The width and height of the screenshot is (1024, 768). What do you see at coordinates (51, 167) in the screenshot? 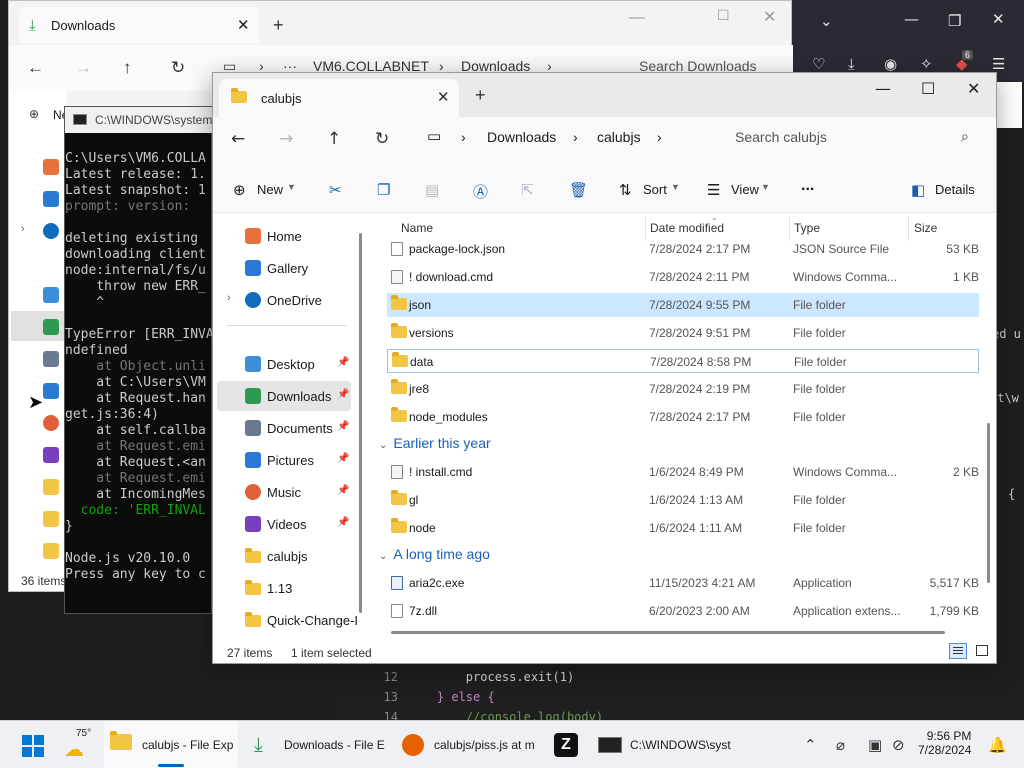
I see `home-icon` at bounding box center [51, 167].